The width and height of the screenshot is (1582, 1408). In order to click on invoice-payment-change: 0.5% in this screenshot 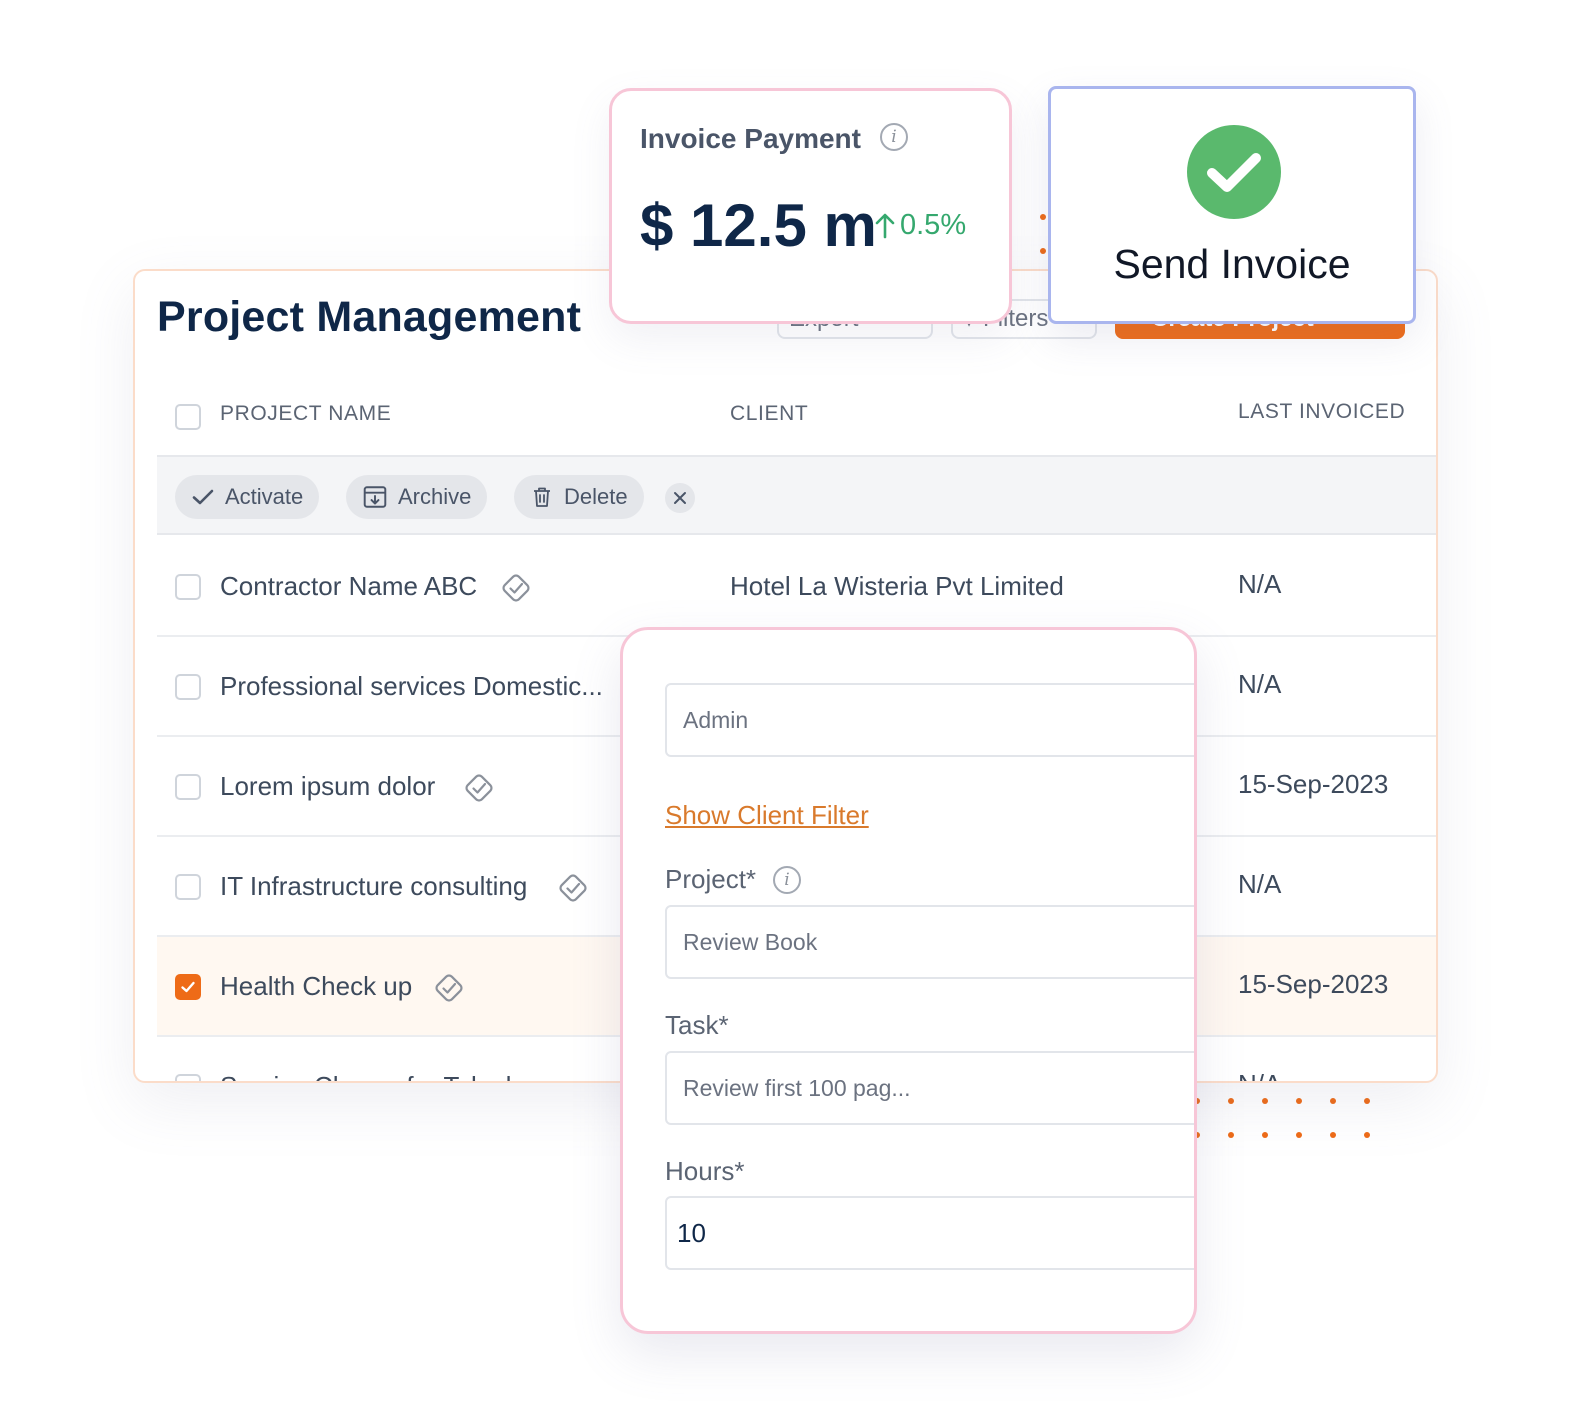, I will do `click(920, 225)`.